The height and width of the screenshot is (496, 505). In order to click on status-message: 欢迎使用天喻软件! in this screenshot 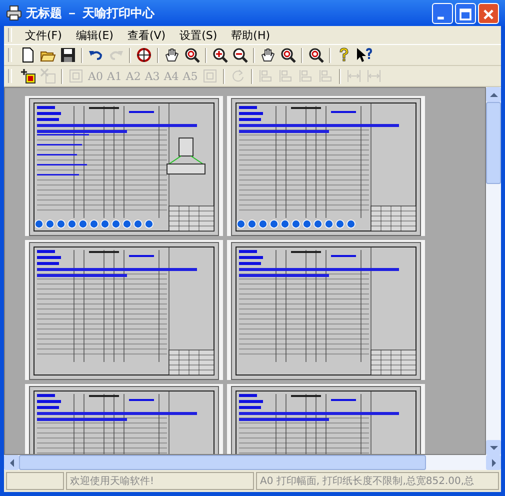, I will do `click(160, 481)`.